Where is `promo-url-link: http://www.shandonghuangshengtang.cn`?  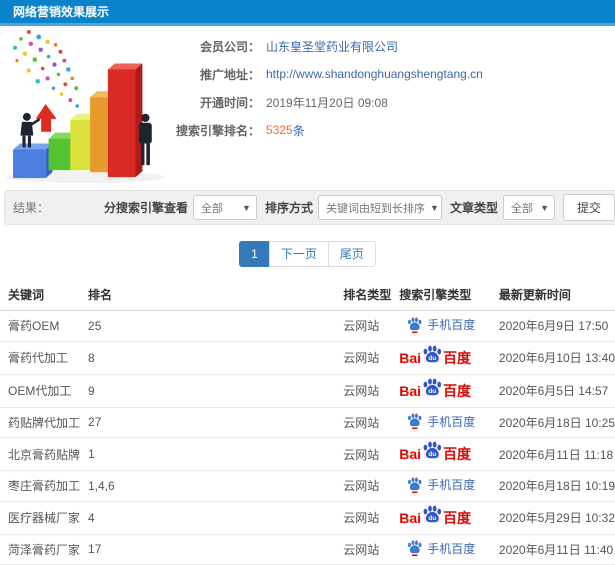 promo-url-link: http://www.shandonghuangshengtang.cn is located at coordinates (374, 74).